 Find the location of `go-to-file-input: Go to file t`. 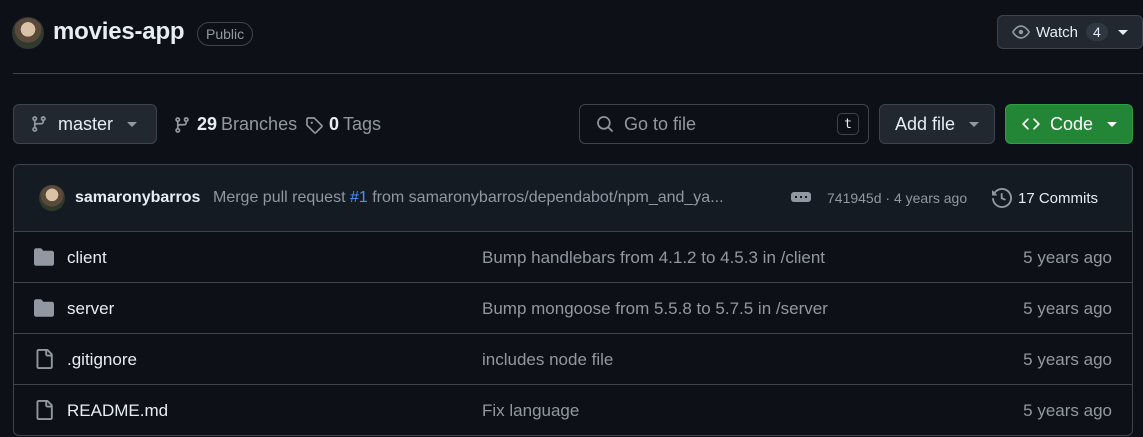

go-to-file-input: Go to file t is located at coordinates (724, 124).